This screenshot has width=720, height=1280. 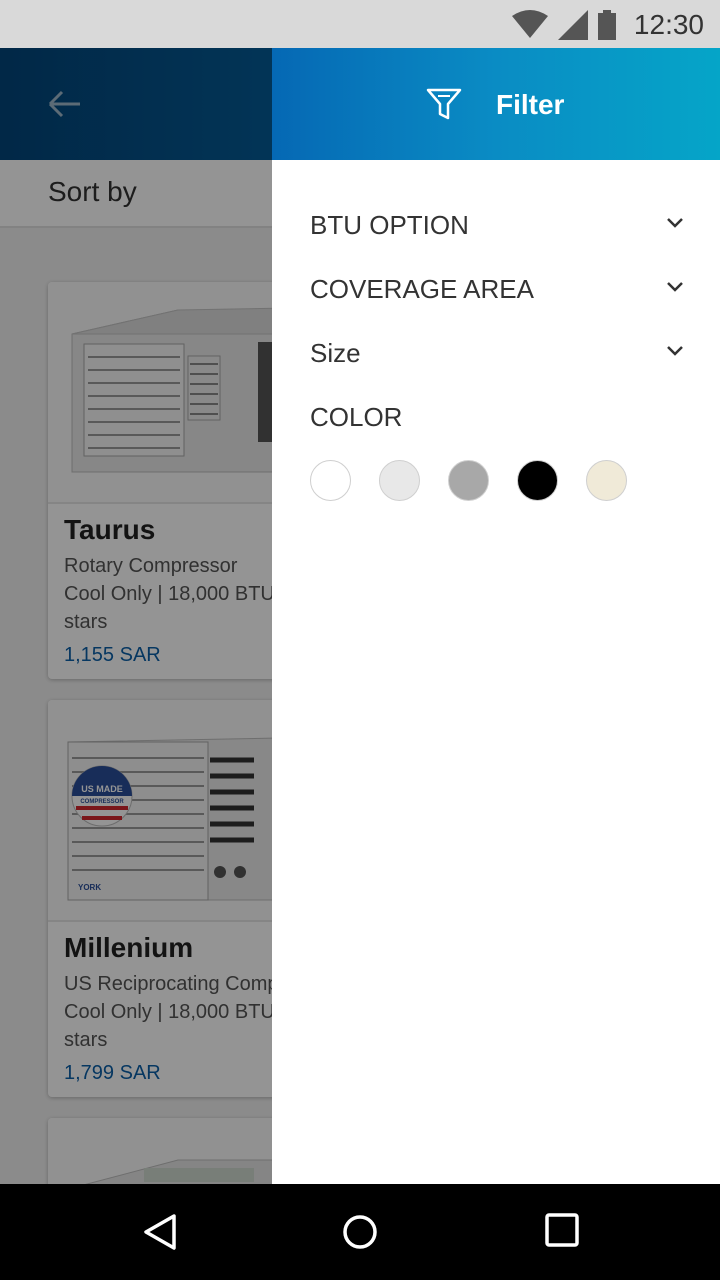 I want to click on wifi-icon, so click(x=529, y=24).